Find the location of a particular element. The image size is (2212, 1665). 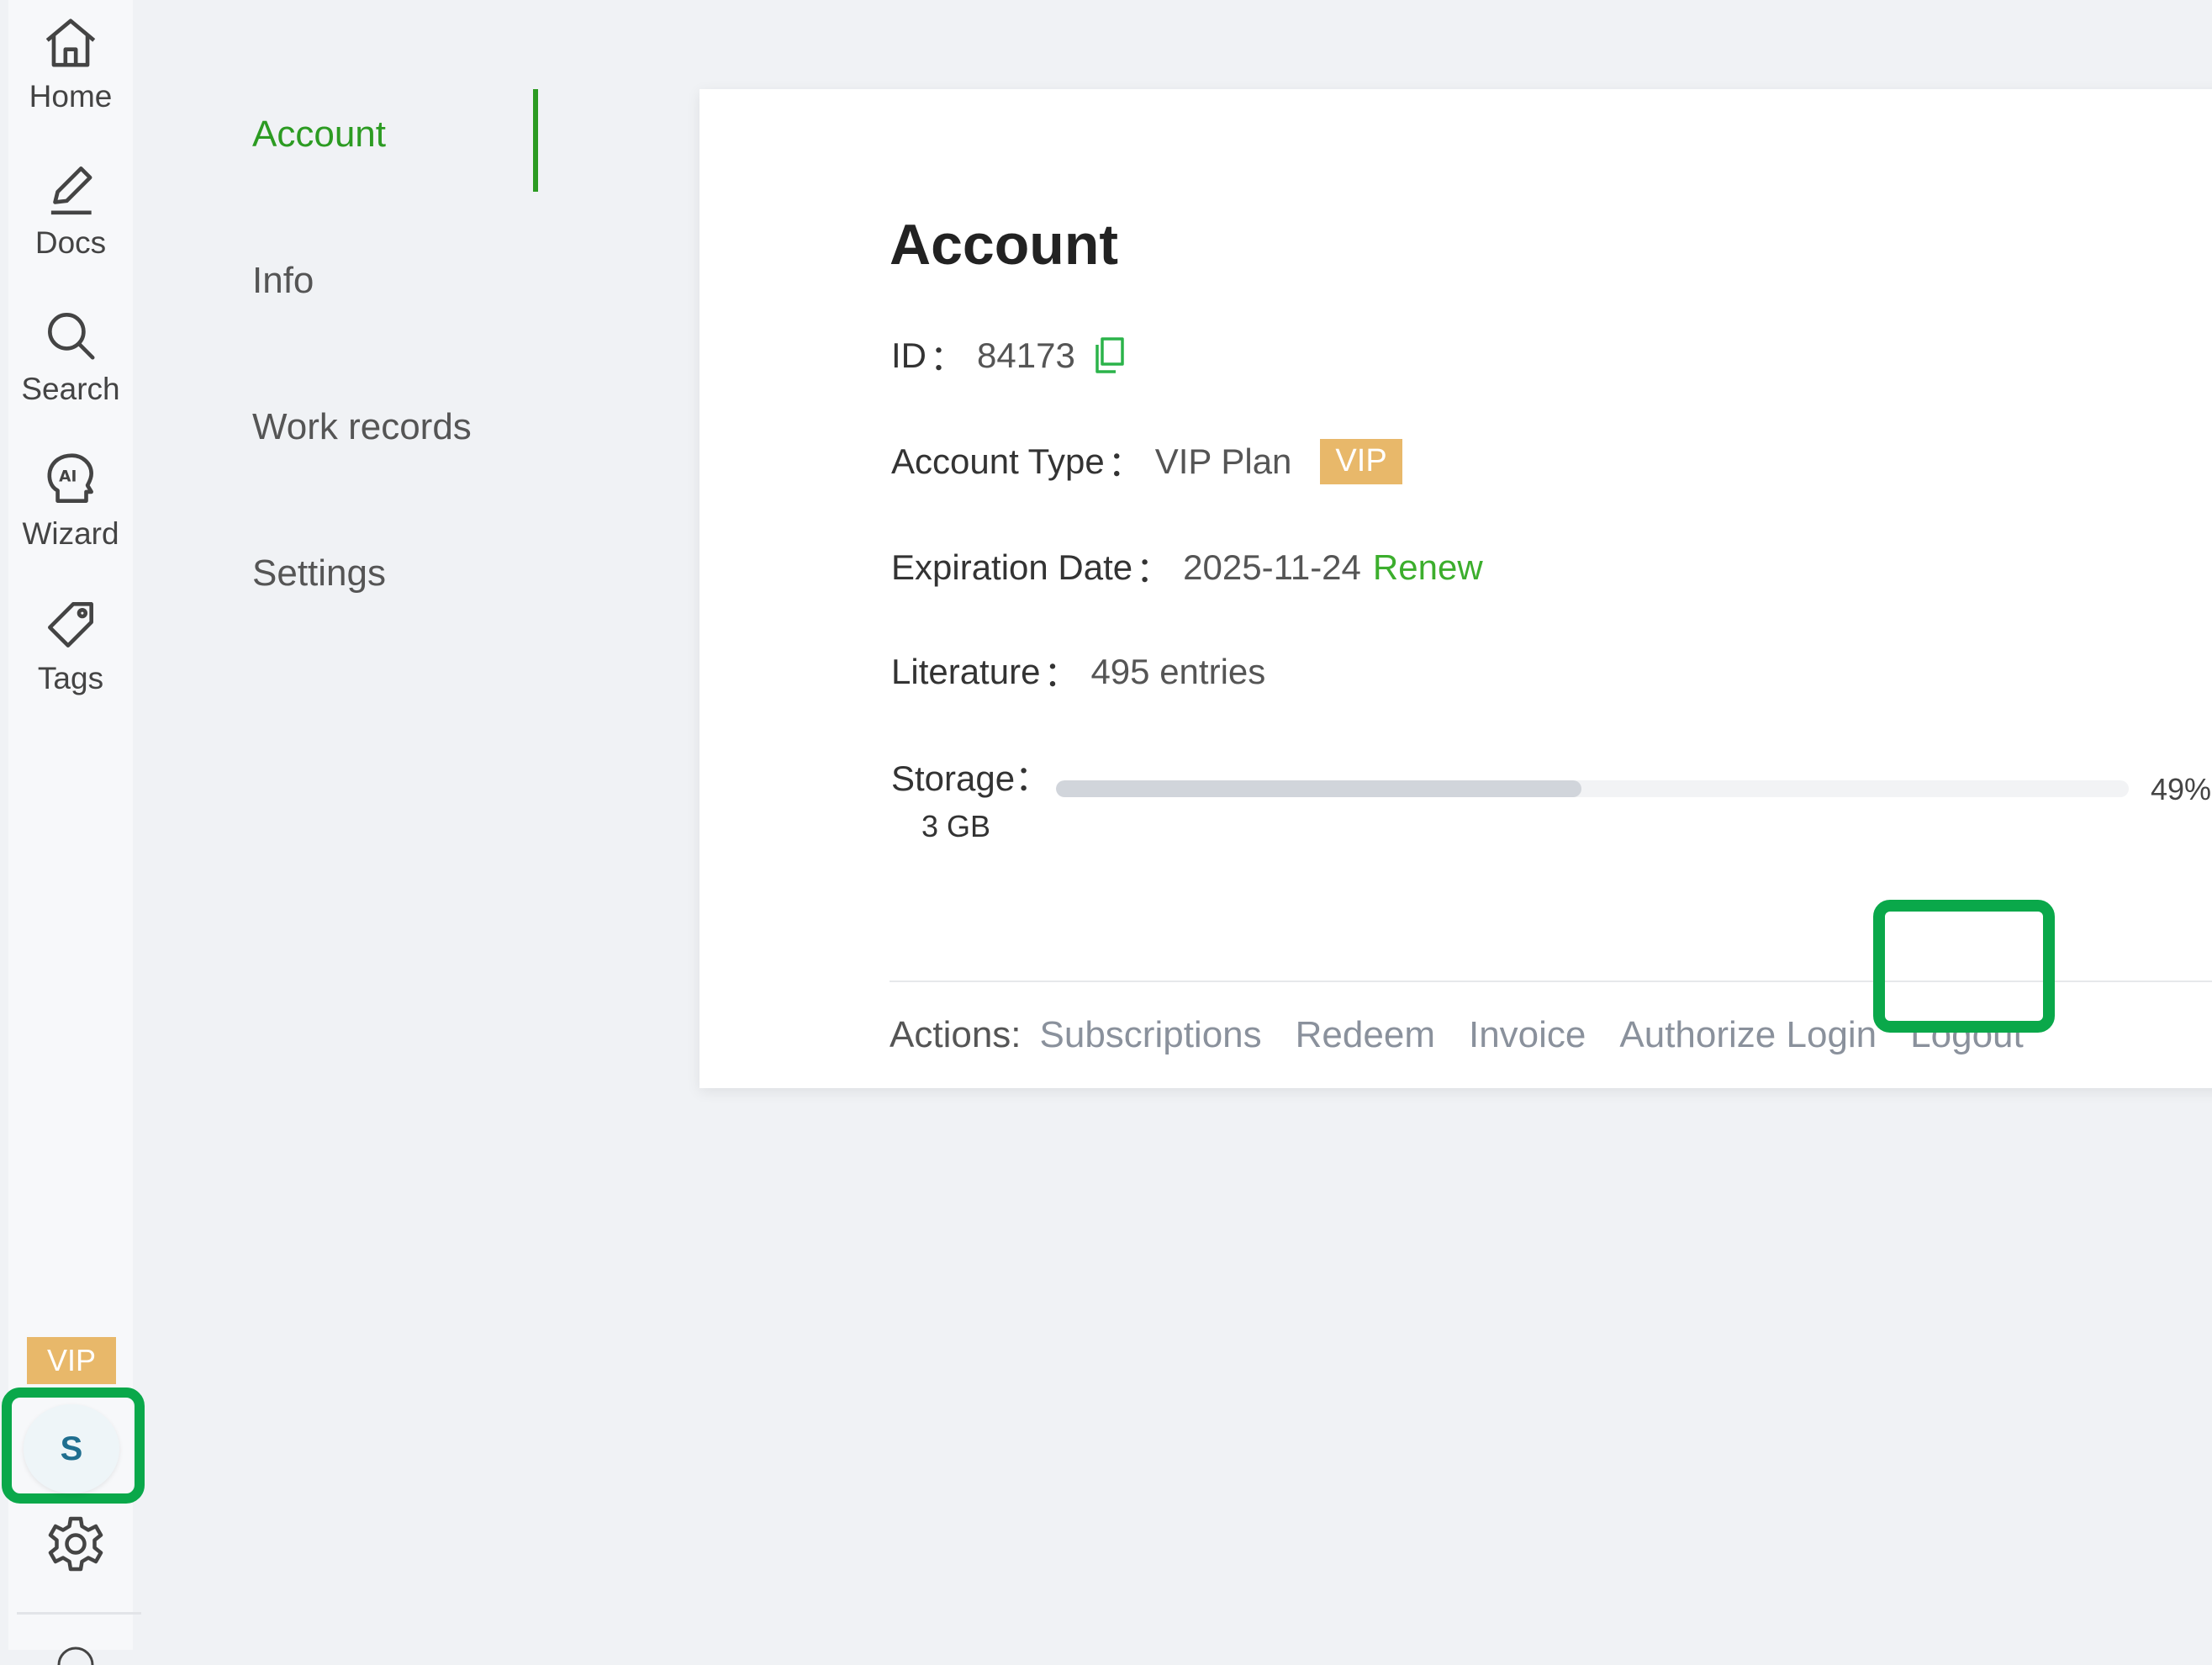

avatar: S is located at coordinates (71, 1449).